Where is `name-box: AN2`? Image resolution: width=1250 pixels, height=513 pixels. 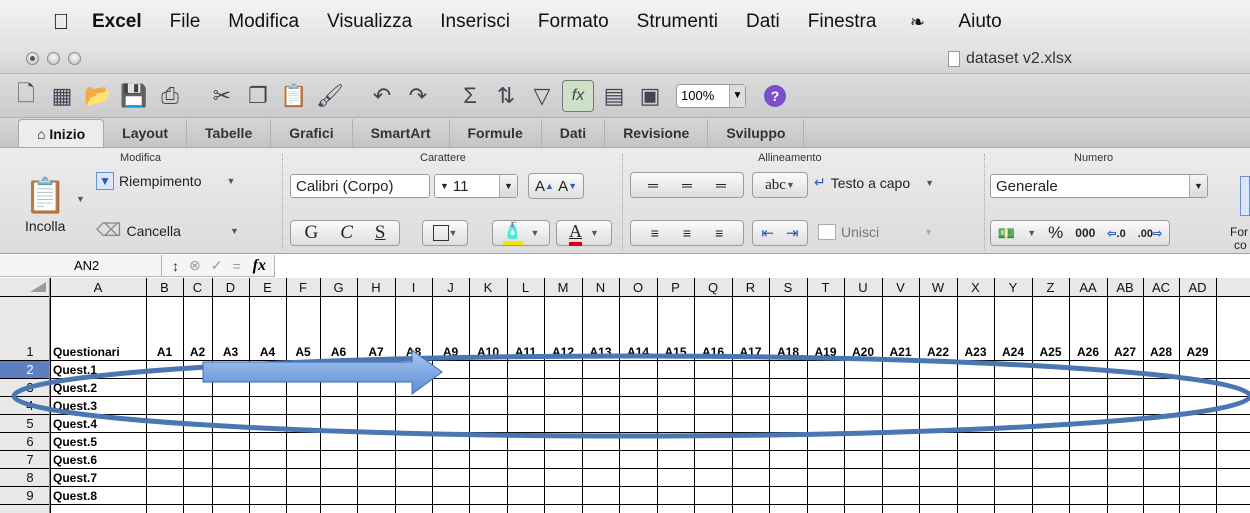
name-box: AN2 is located at coordinates (81, 265).